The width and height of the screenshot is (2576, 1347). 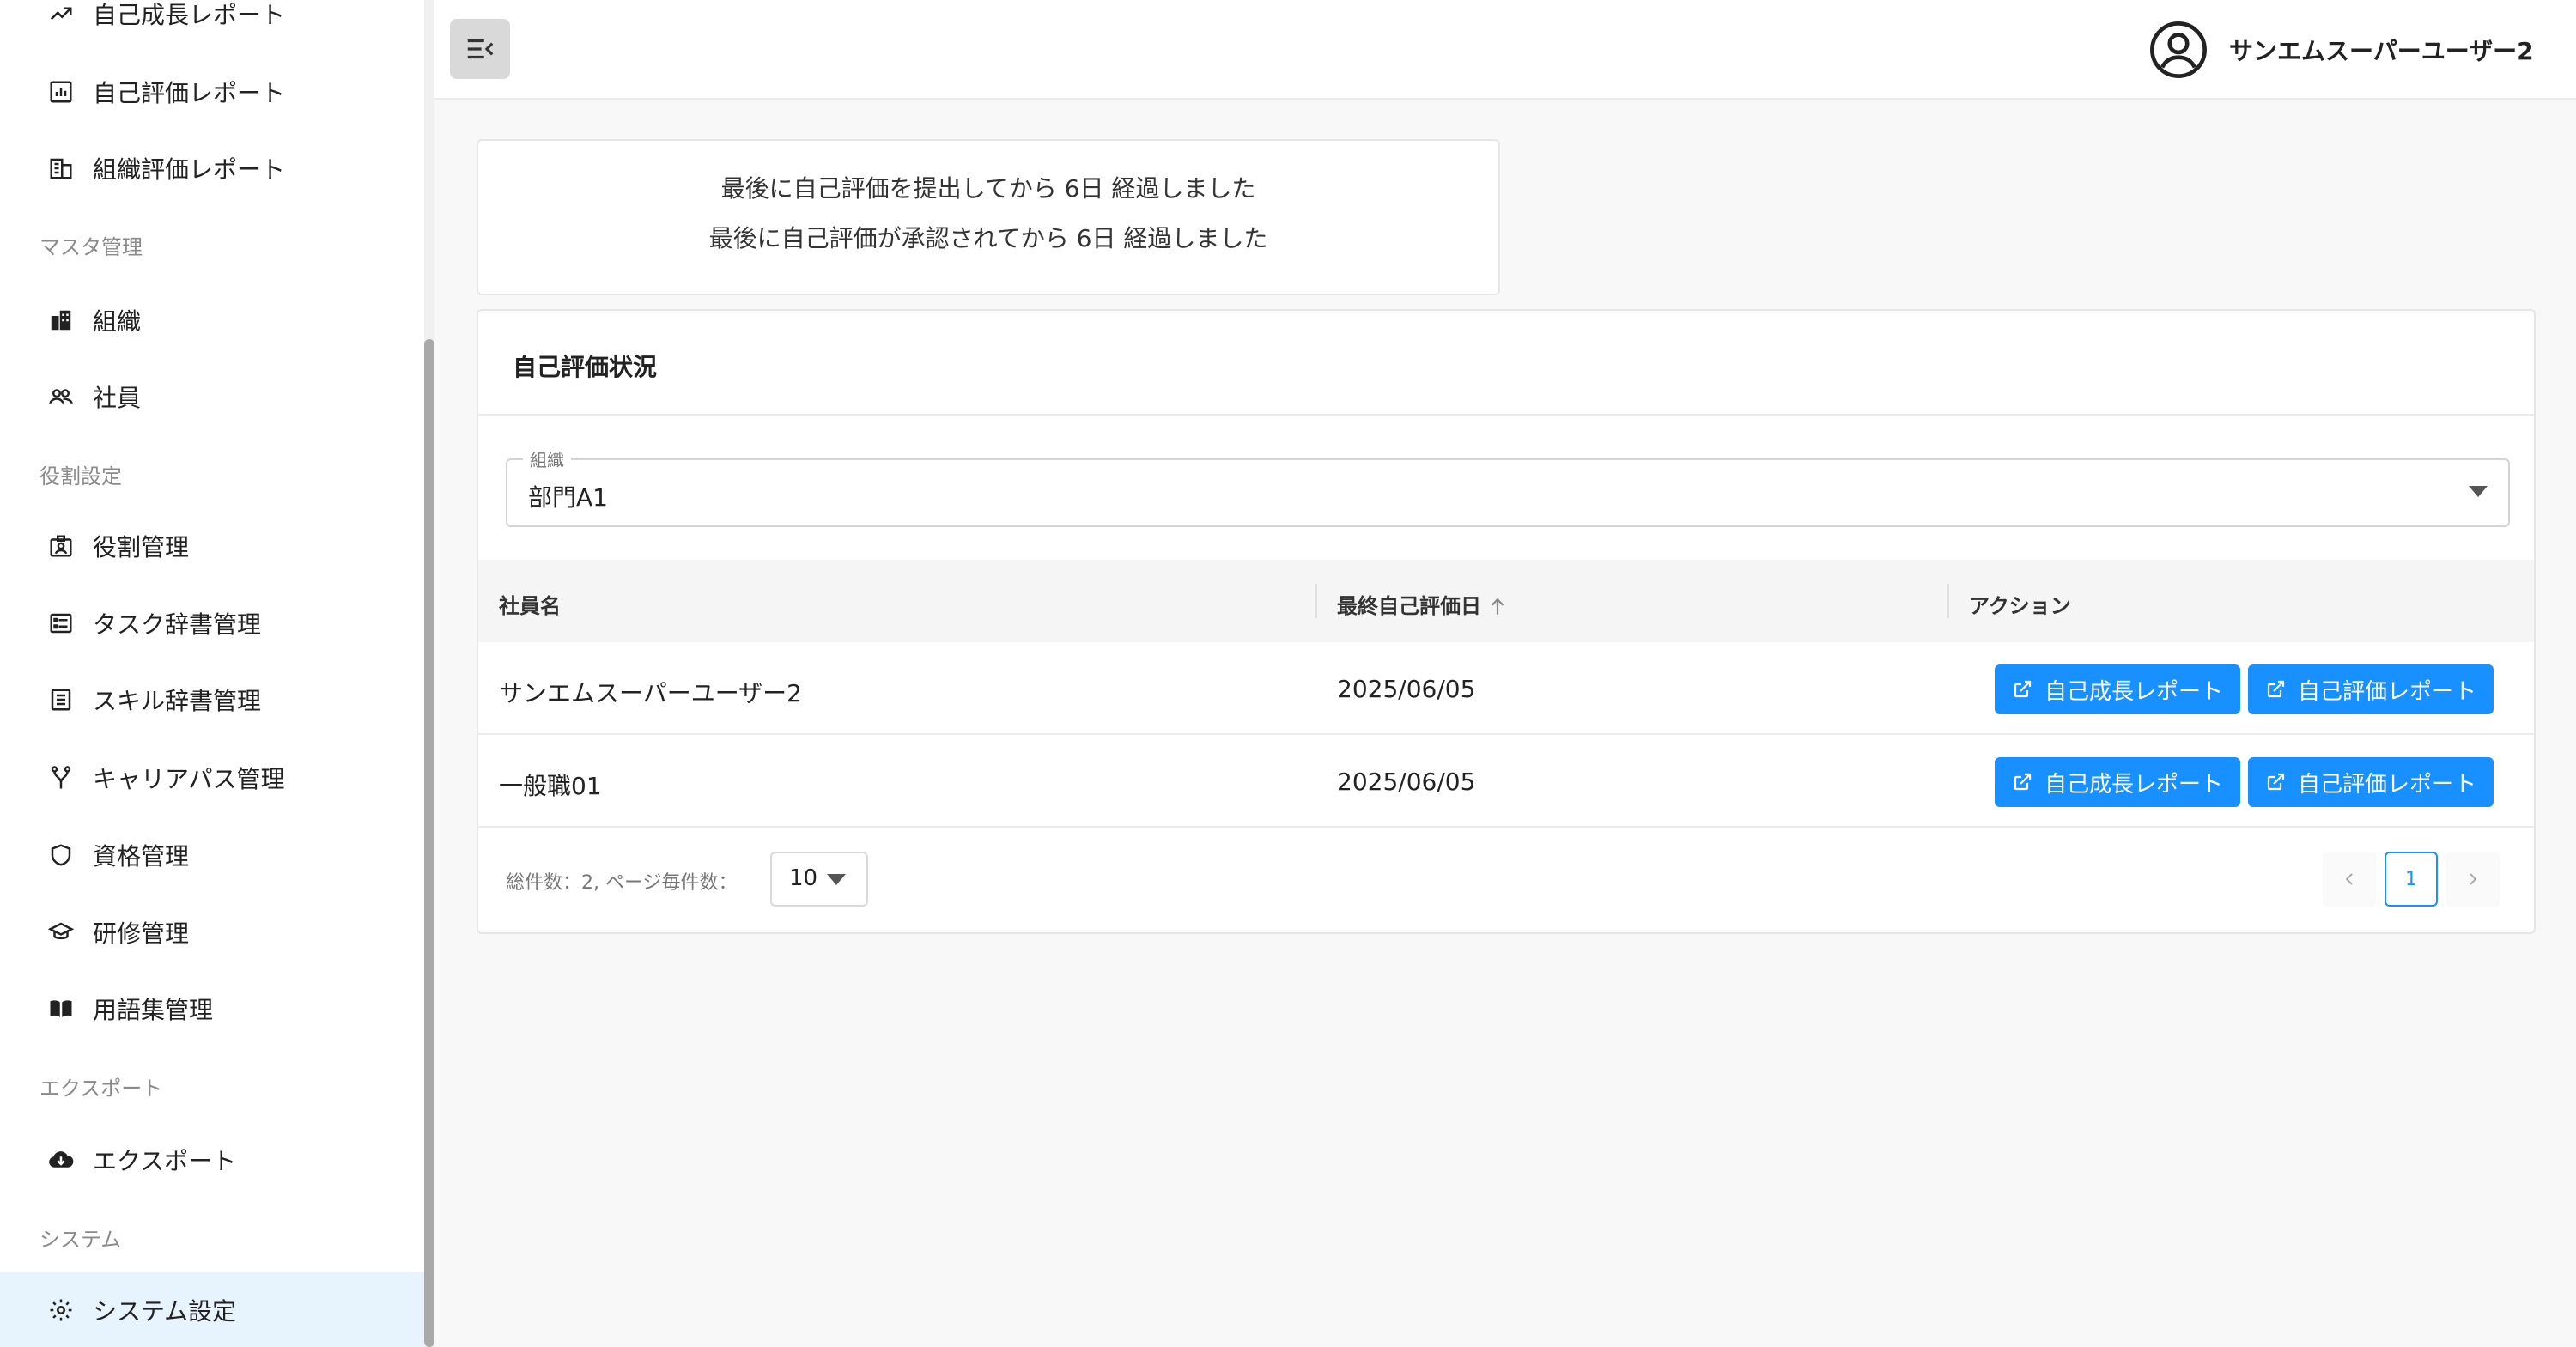 What do you see at coordinates (117, 398) in the screenshot?
I see `sidebar-item-label: 社員` at bounding box center [117, 398].